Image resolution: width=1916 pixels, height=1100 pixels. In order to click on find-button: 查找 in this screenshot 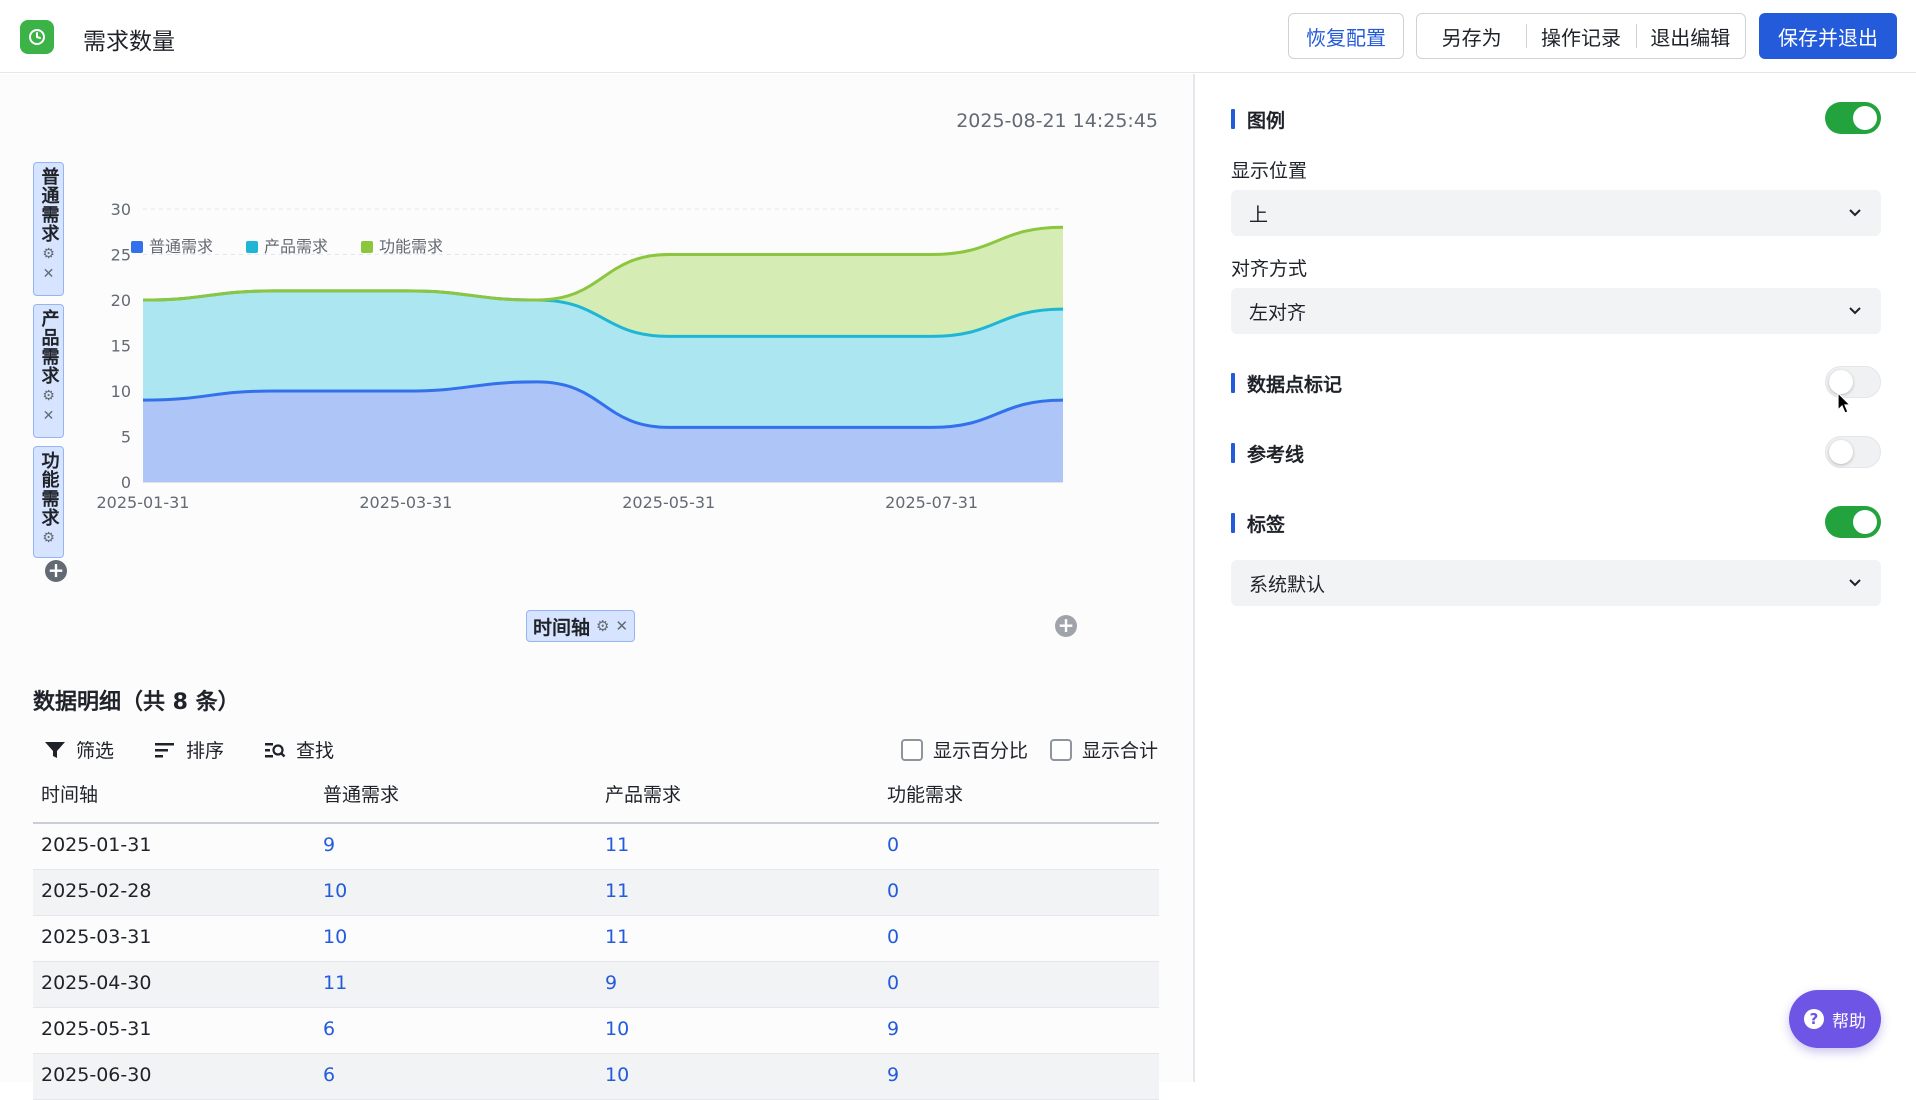, I will do `click(299, 749)`.